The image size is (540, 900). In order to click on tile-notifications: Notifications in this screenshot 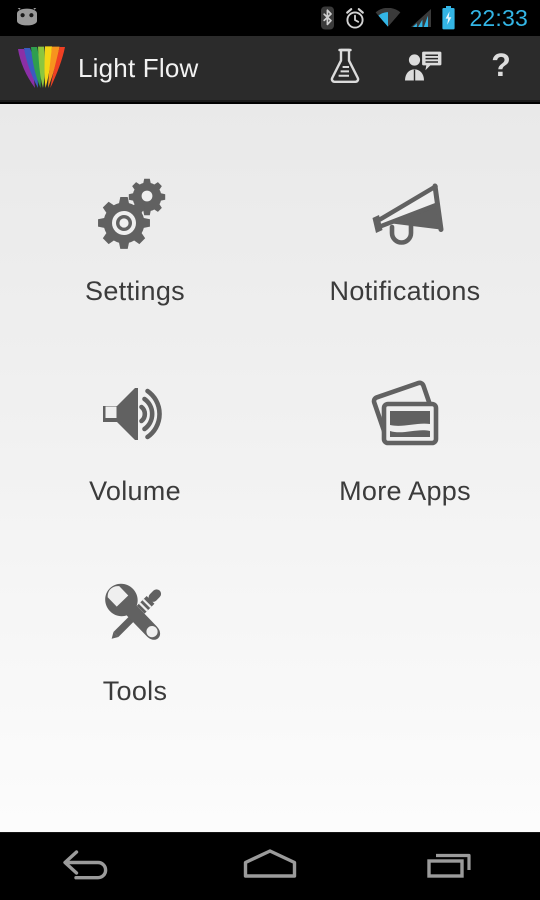, I will do `click(405, 254)`.